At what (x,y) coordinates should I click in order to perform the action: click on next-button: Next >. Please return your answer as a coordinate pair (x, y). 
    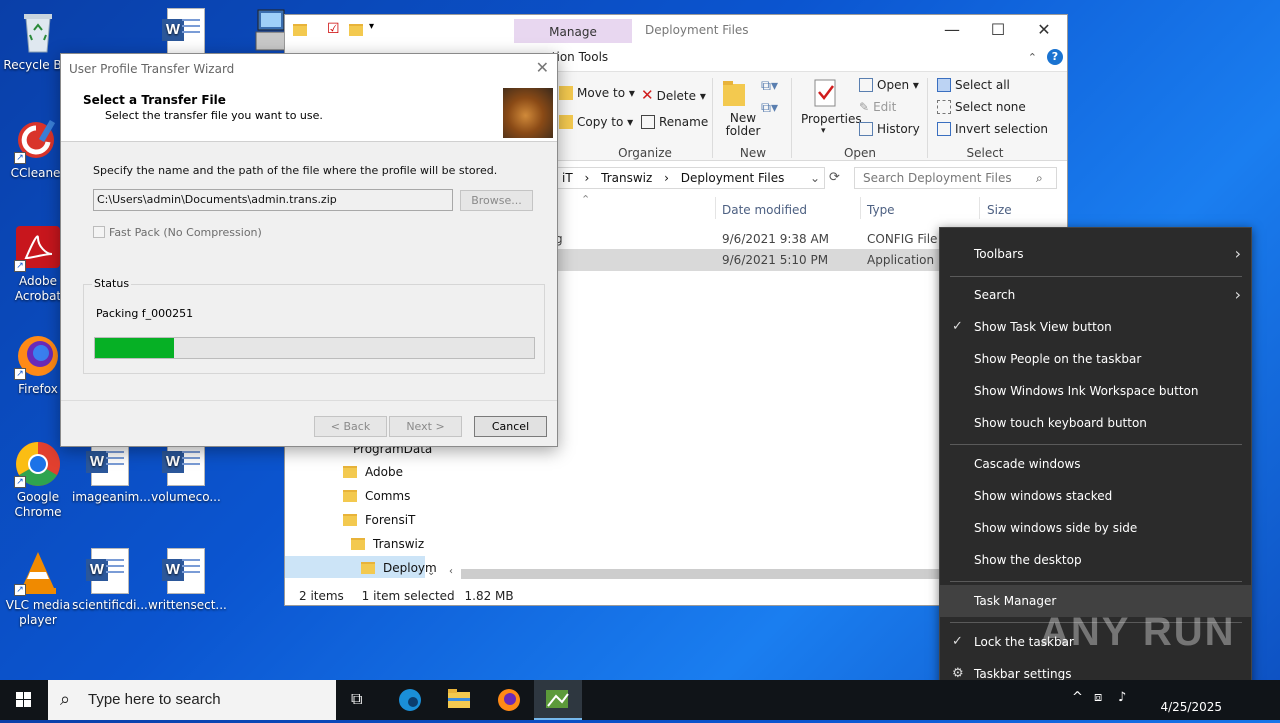
    Looking at the image, I should click on (425, 426).